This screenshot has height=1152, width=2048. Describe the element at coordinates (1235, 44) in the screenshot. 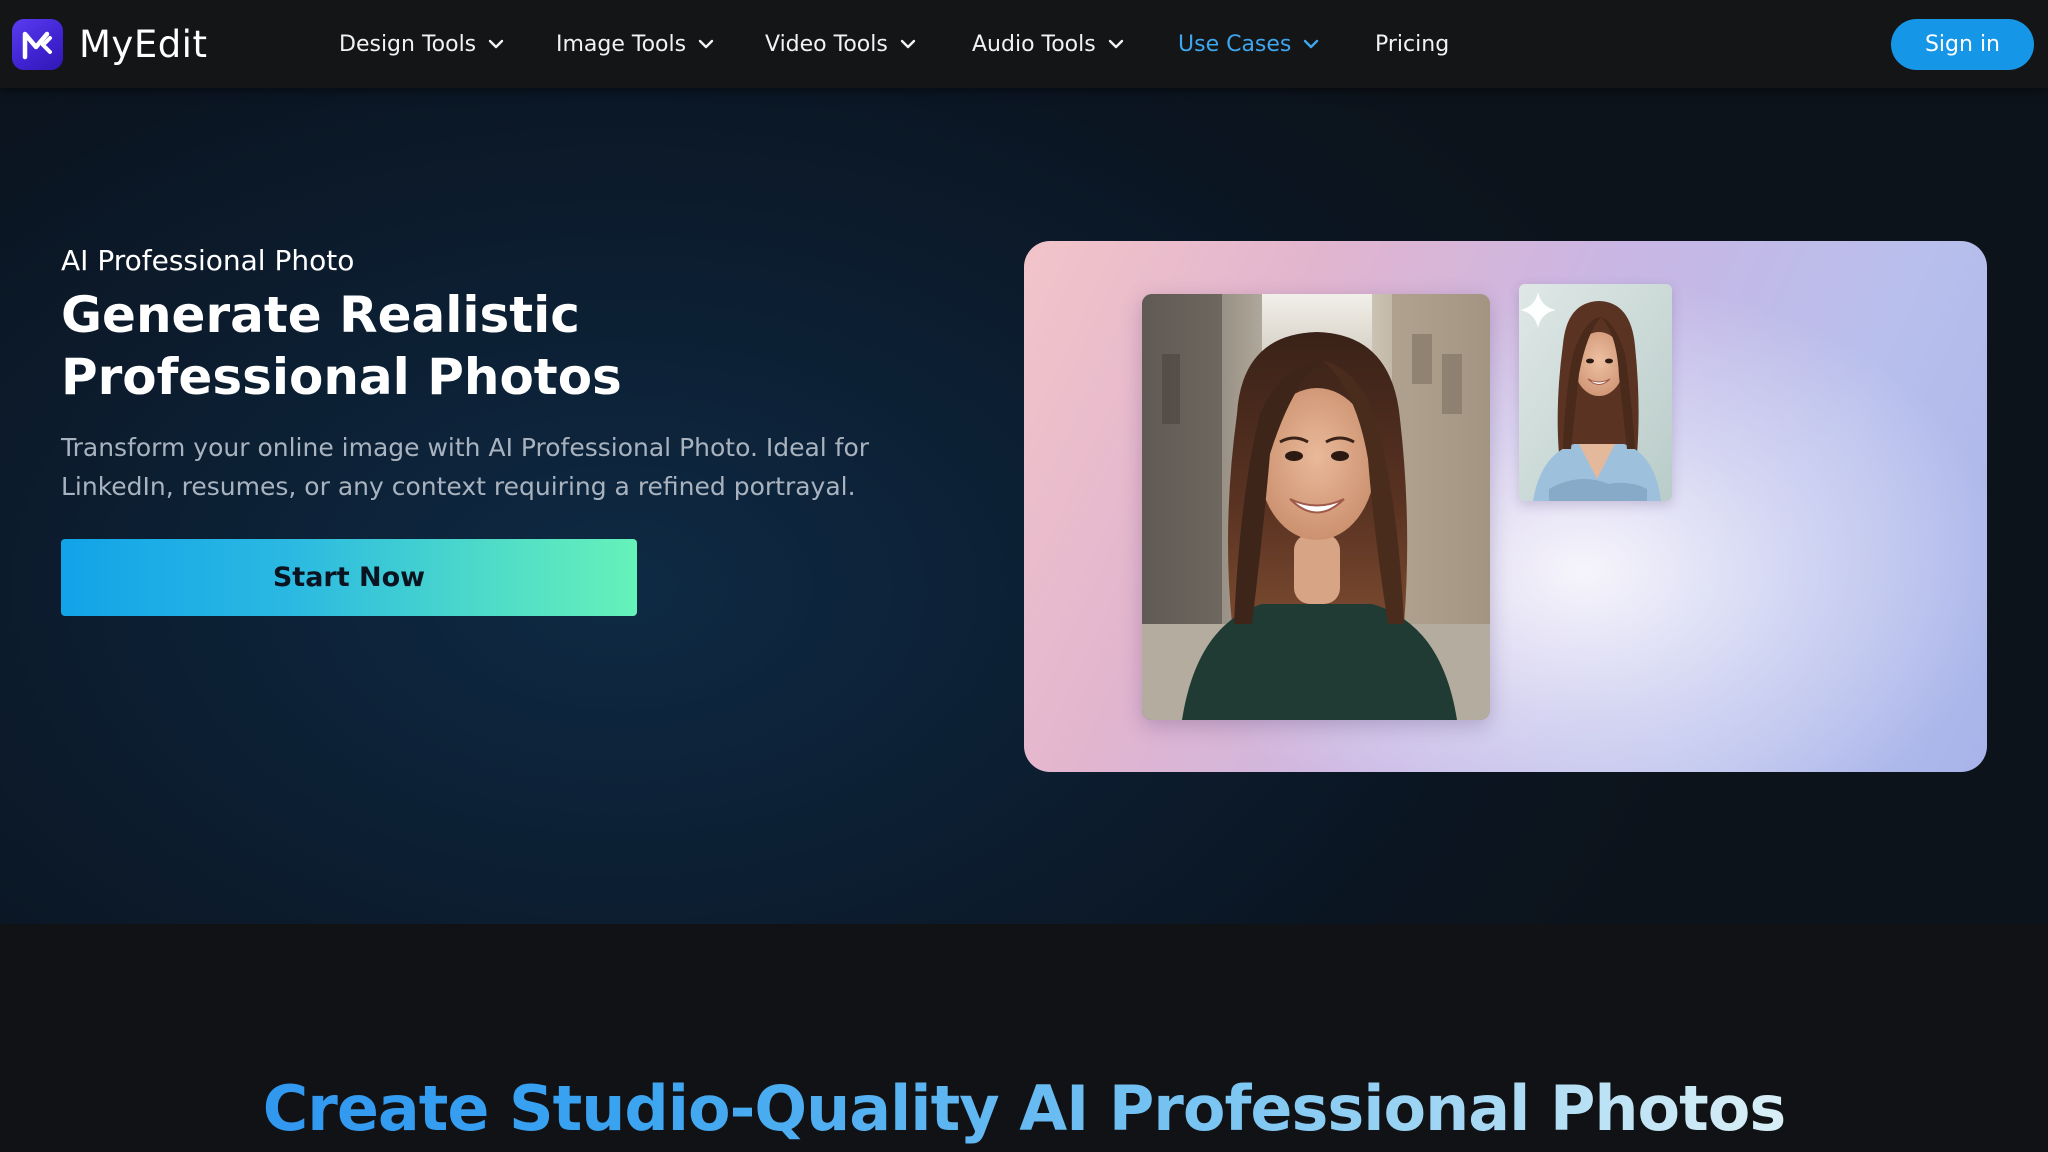

I see `nav-label: Use Cases` at that location.